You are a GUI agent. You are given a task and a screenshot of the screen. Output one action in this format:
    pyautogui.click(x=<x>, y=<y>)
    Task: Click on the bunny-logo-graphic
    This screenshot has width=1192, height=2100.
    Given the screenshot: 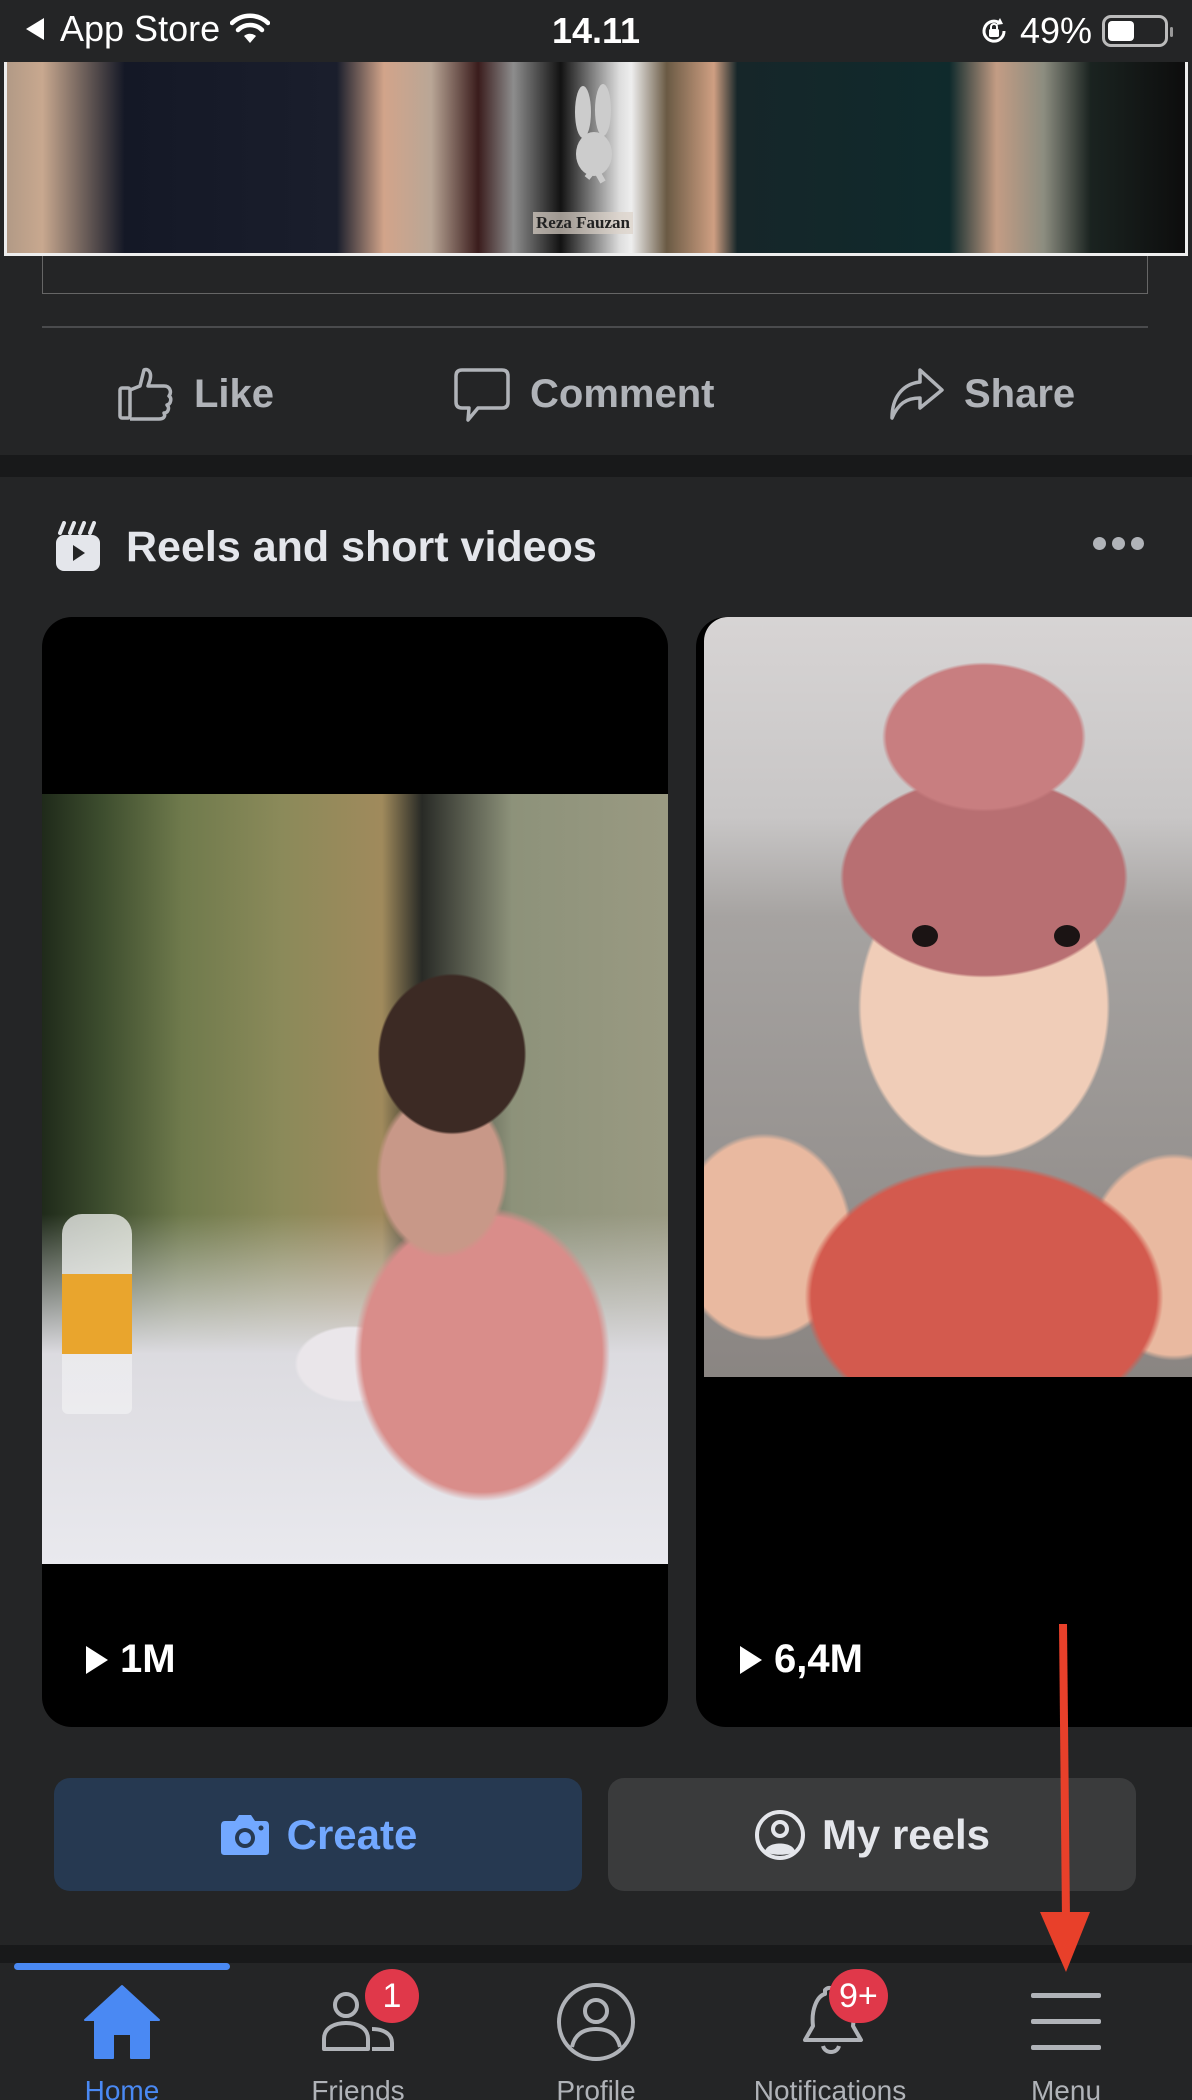 What is the action you would take?
    pyautogui.click(x=593, y=134)
    